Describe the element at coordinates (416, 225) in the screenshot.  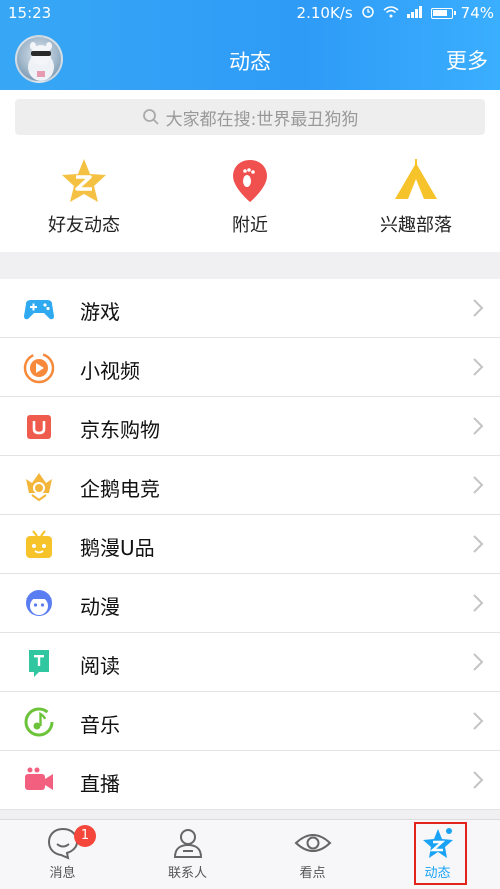
I see `shortcut-label: 兴趣部落` at that location.